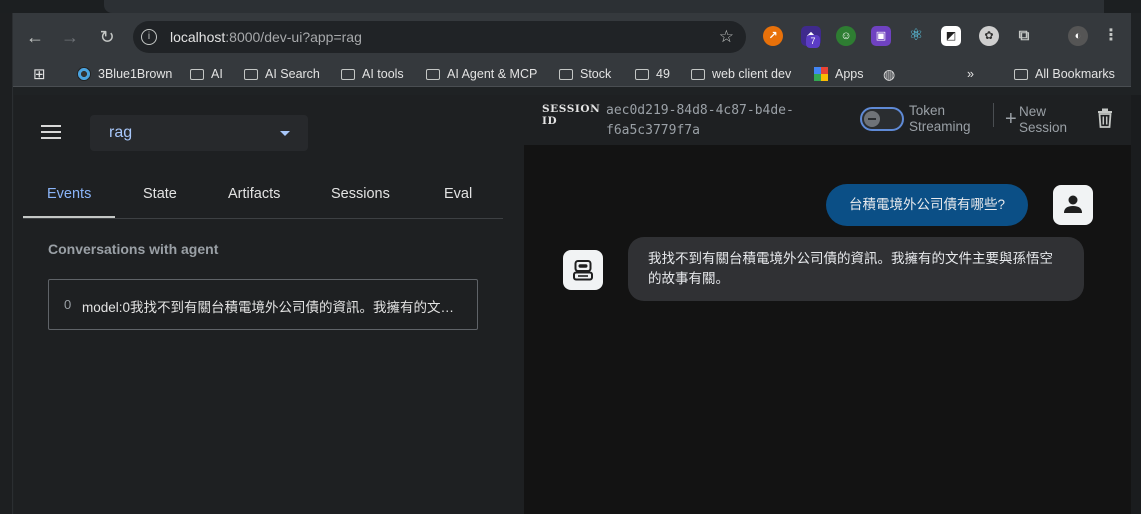 The width and height of the screenshot is (1141, 514). What do you see at coordinates (124, 74) in the screenshot?
I see `bookmark-3blue1brown: 3Blue1Brown` at bounding box center [124, 74].